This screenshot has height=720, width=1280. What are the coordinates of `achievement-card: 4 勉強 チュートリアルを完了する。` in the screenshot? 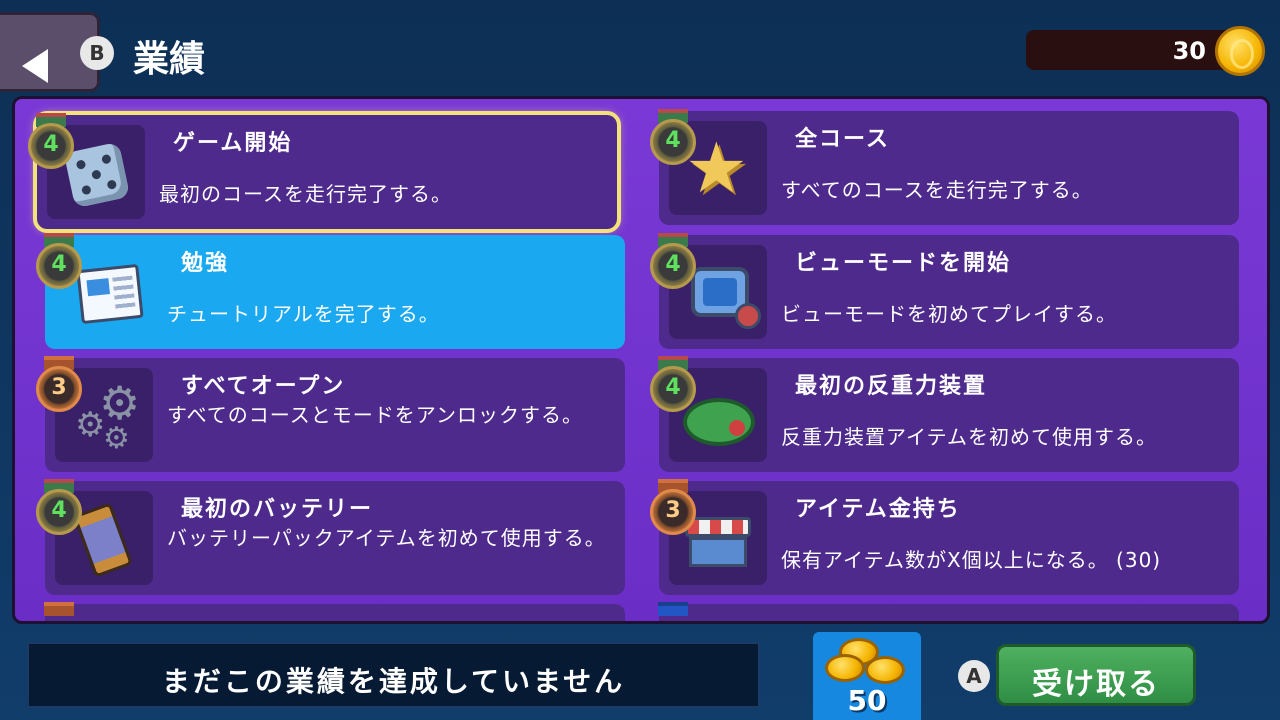 It's located at (330, 291).